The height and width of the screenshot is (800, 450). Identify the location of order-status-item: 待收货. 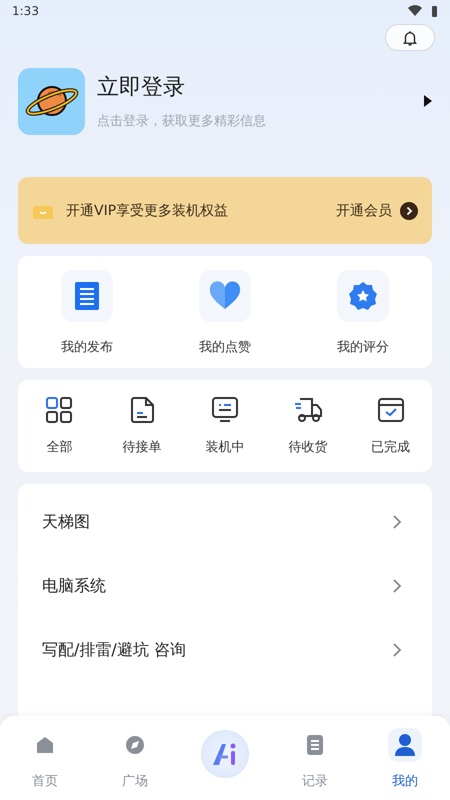
(308, 426).